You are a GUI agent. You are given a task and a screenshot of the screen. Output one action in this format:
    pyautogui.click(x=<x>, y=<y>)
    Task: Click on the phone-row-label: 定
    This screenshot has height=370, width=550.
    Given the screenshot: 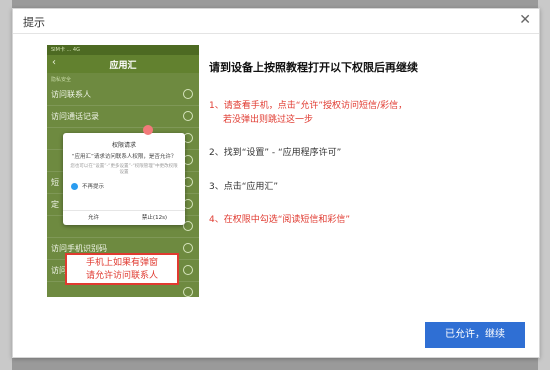 What is the action you would take?
    pyautogui.click(x=55, y=204)
    